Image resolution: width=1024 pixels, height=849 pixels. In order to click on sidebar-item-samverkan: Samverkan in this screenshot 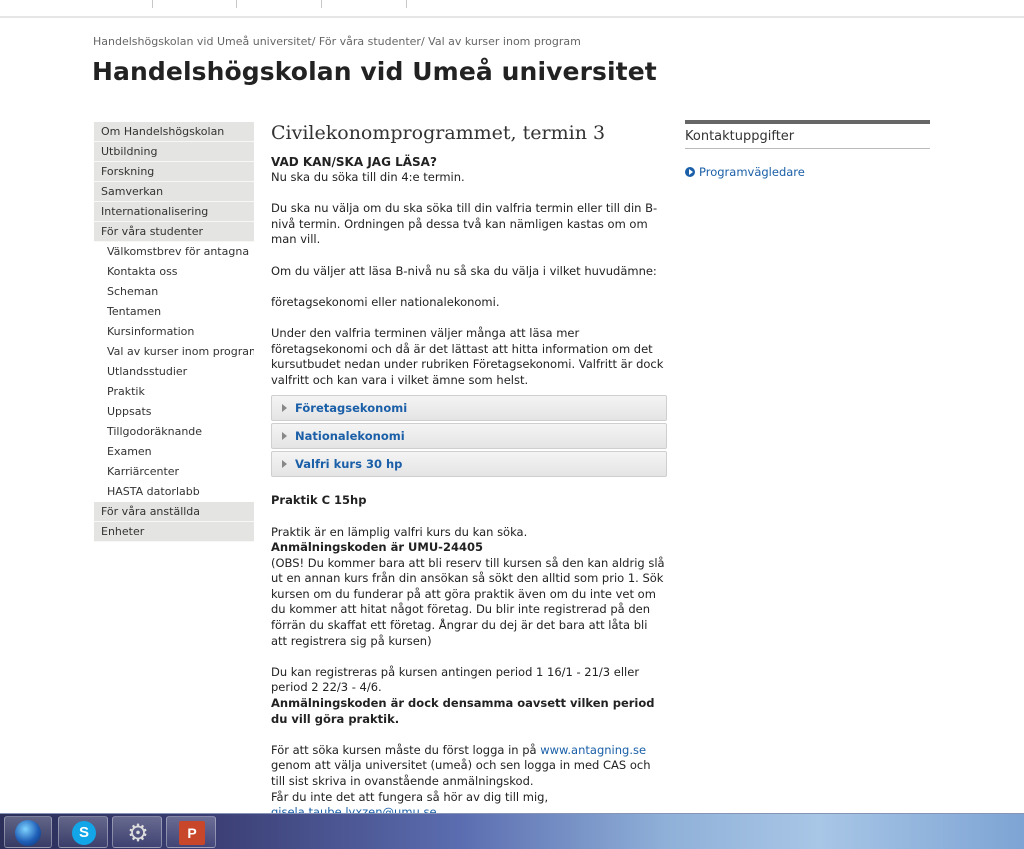, I will do `click(174, 192)`.